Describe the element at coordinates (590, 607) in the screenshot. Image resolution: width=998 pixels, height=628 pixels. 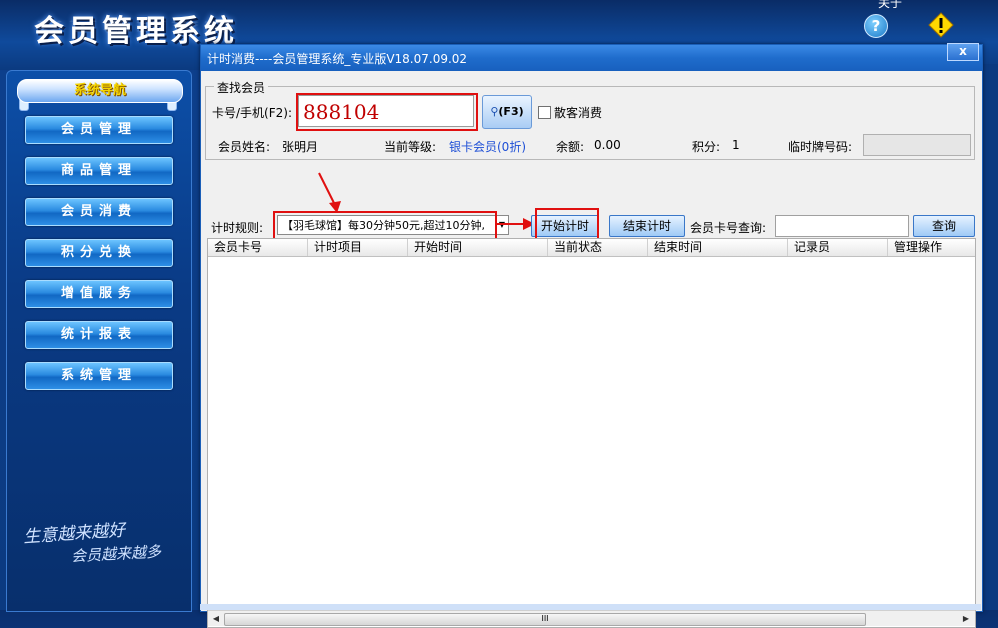
I see `bottom-strip` at that location.